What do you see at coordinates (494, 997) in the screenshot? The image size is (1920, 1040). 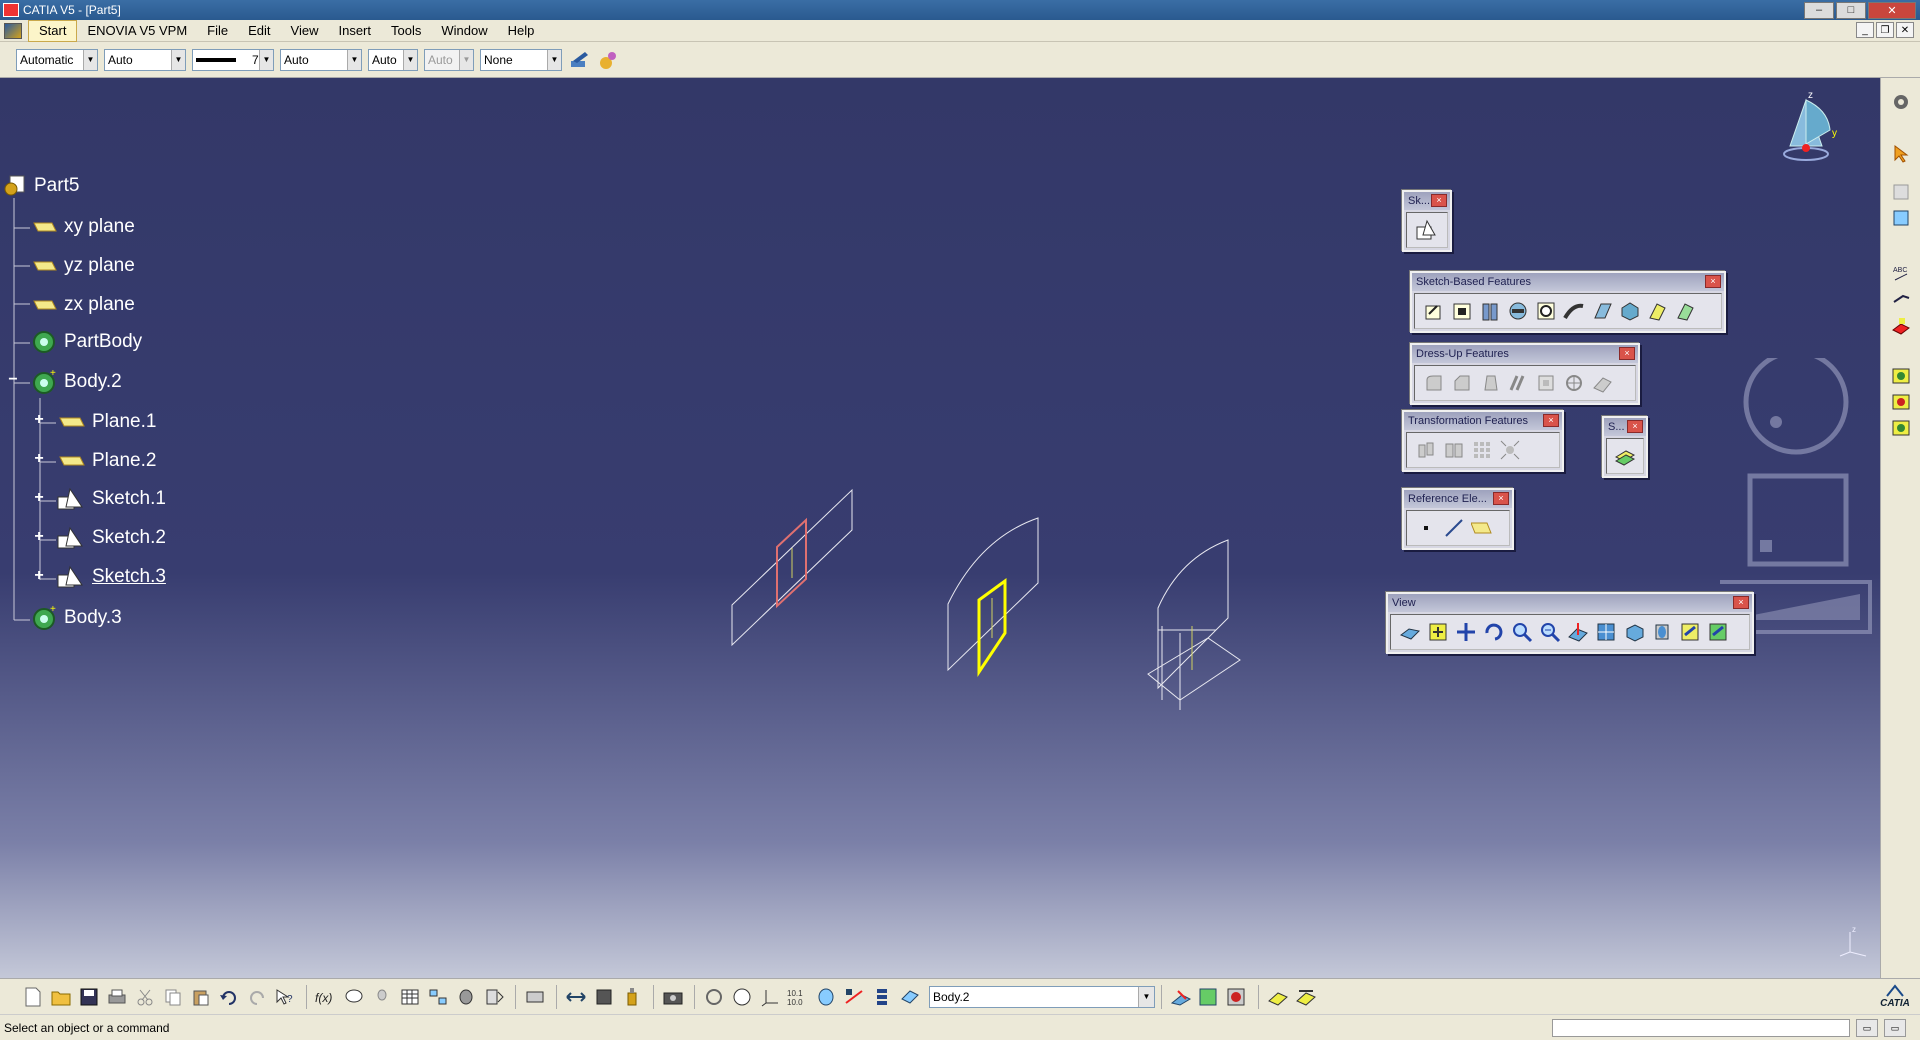 I see `update-icon` at bounding box center [494, 997].